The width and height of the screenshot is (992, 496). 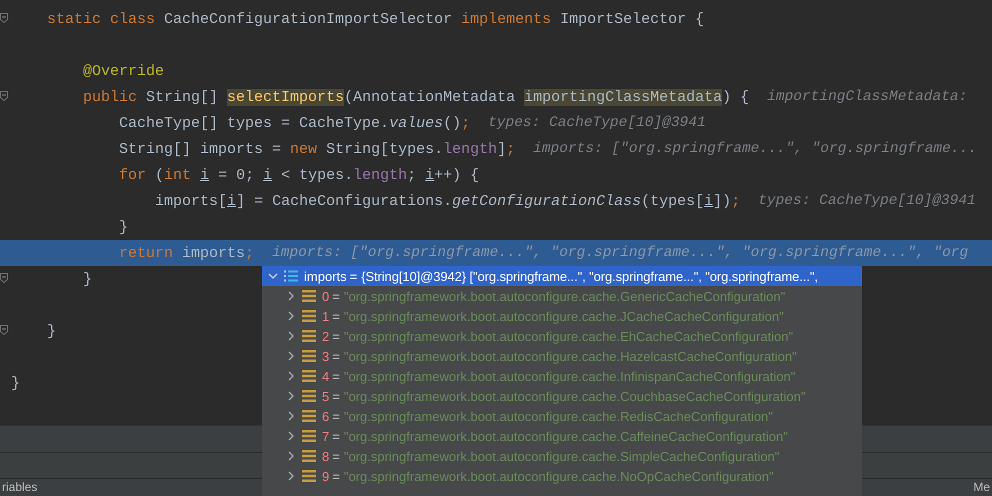 What do you see at coordinates (620, 253) in the screenshot?
I see `inline-value-hint: imports: ["org.springframe...", "org.springframe...", "org.springframe...", "org` at bounding box center [620, 253].